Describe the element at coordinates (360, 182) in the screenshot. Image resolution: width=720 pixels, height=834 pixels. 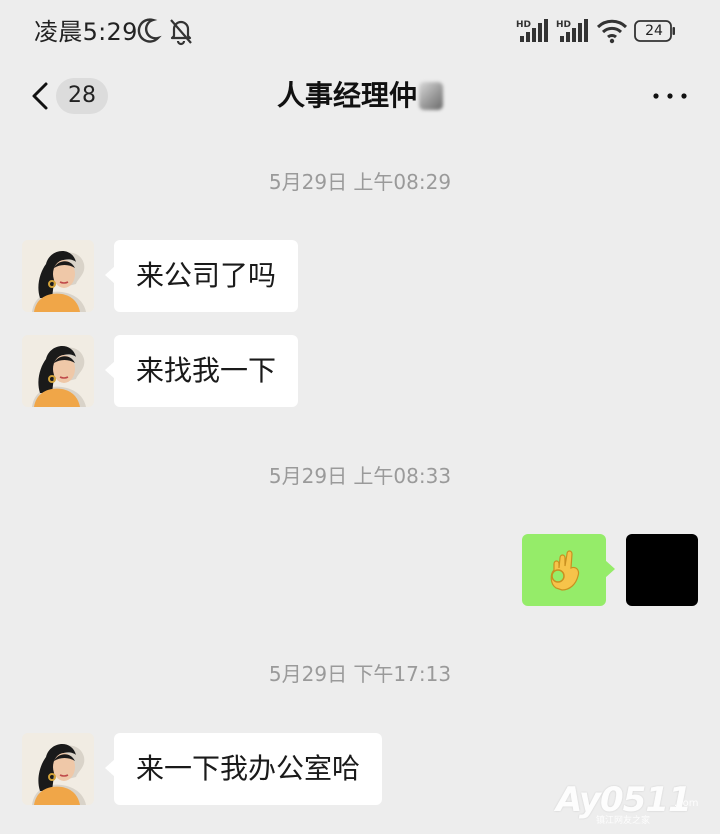
I see `message-timestamp: 5月29日 上午08:29` at that location.